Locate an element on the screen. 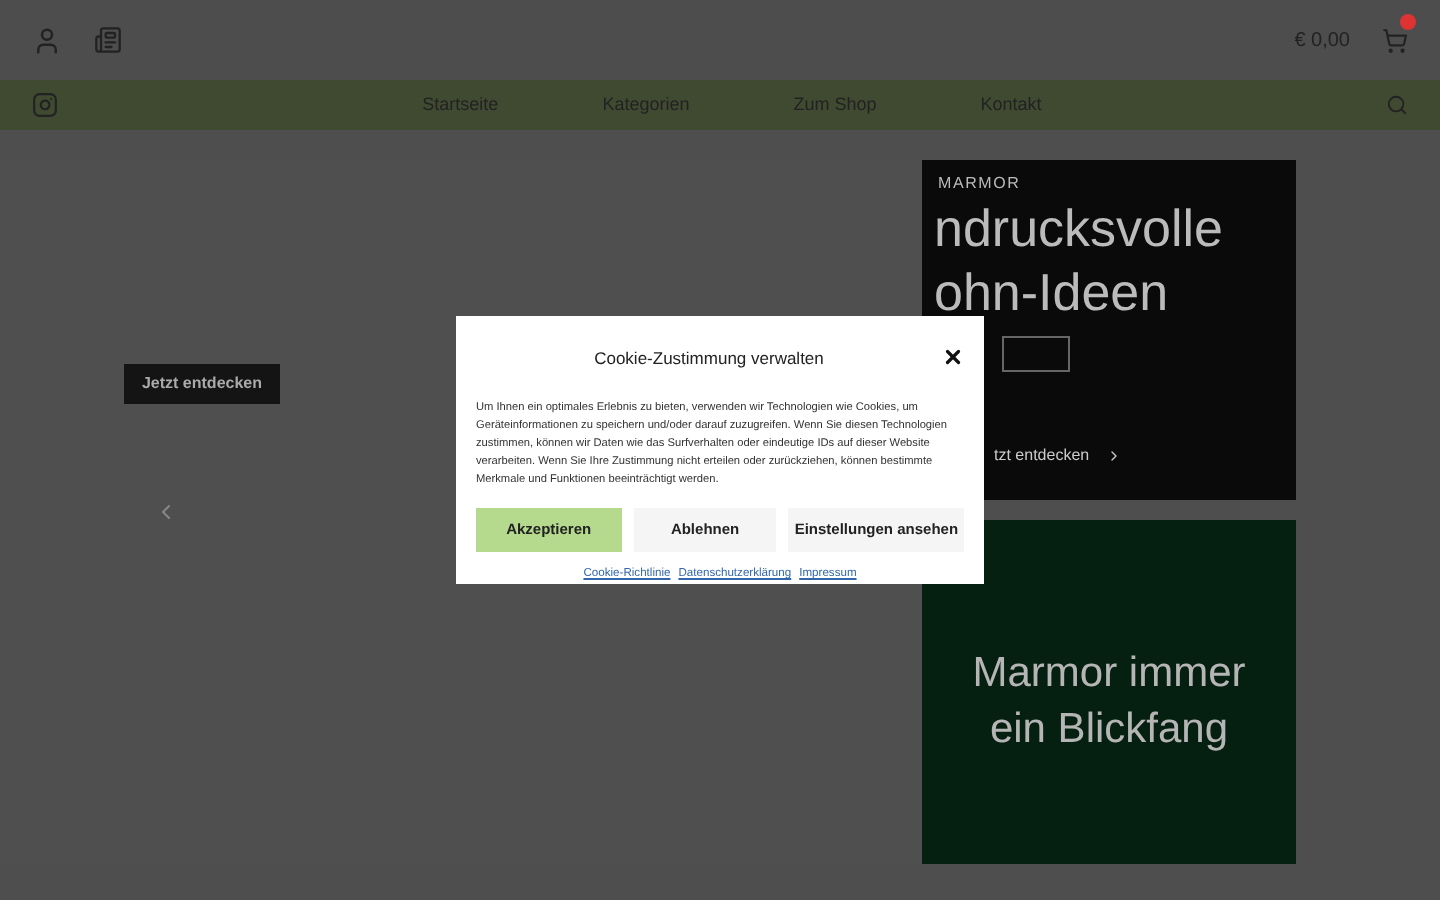 This screenshot has width=1440, height=900. promo-button is located at coordinates (1036, 354).